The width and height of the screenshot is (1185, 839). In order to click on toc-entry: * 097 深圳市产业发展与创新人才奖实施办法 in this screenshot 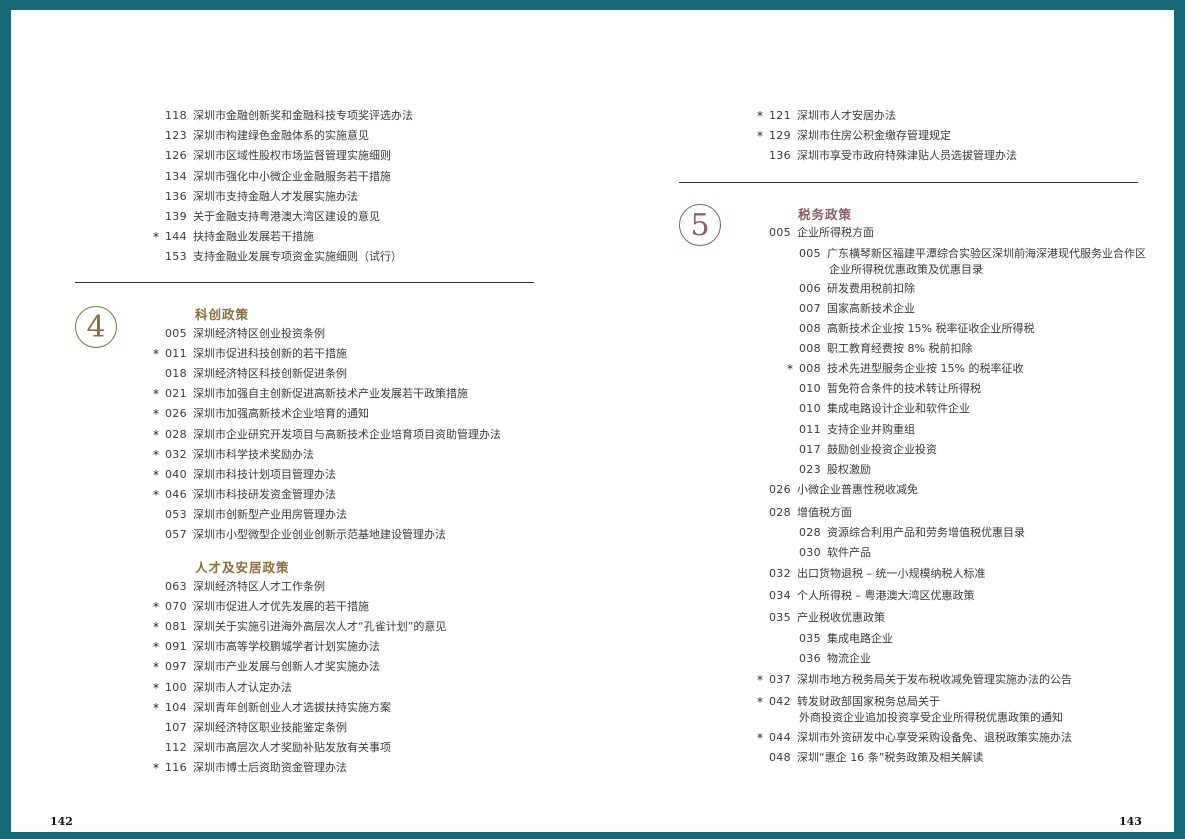, I will do `click(266, 667)`.